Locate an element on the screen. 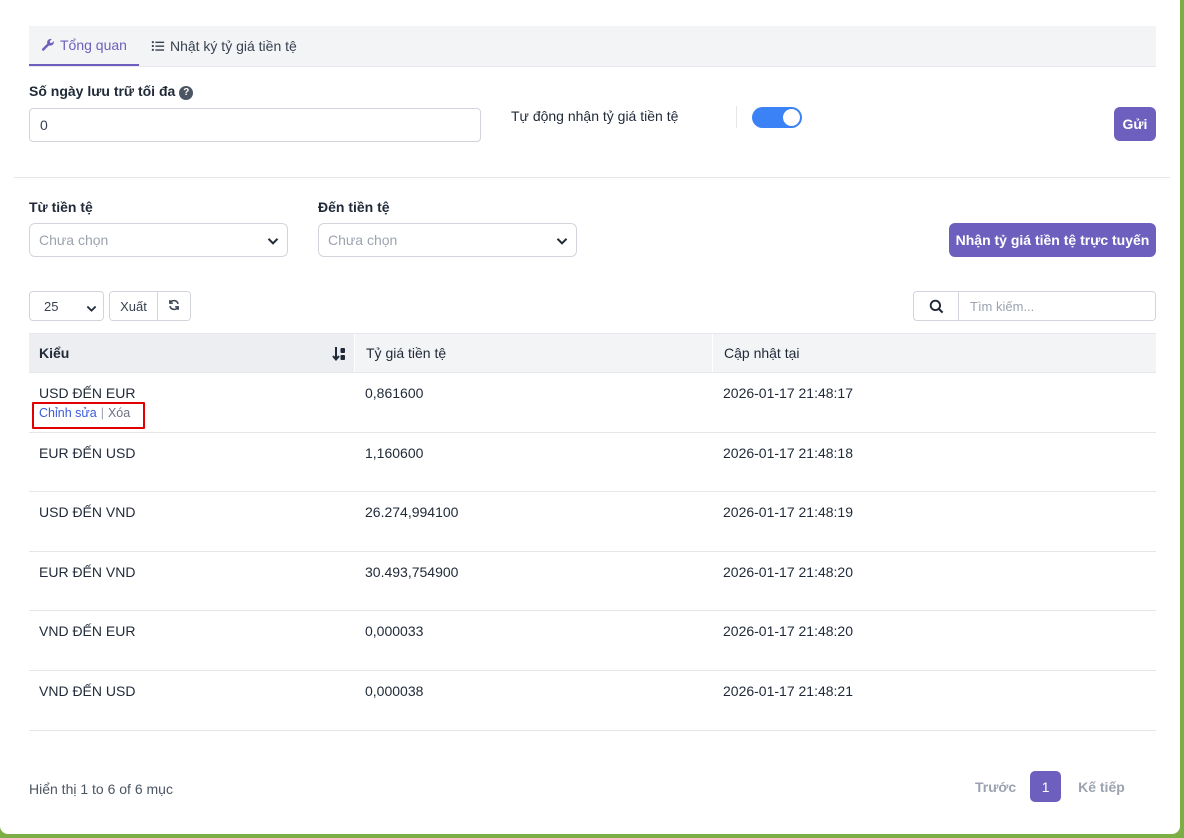 This screenshot has height=838, width=1184. retention-days-input is located at coordinates (255, 125).